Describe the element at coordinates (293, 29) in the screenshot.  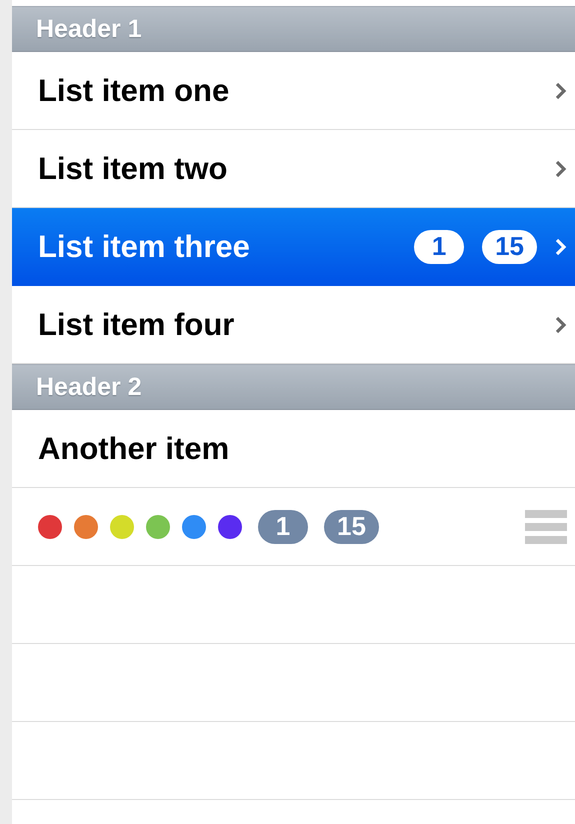
I see `section-header: Header 1` at that location.